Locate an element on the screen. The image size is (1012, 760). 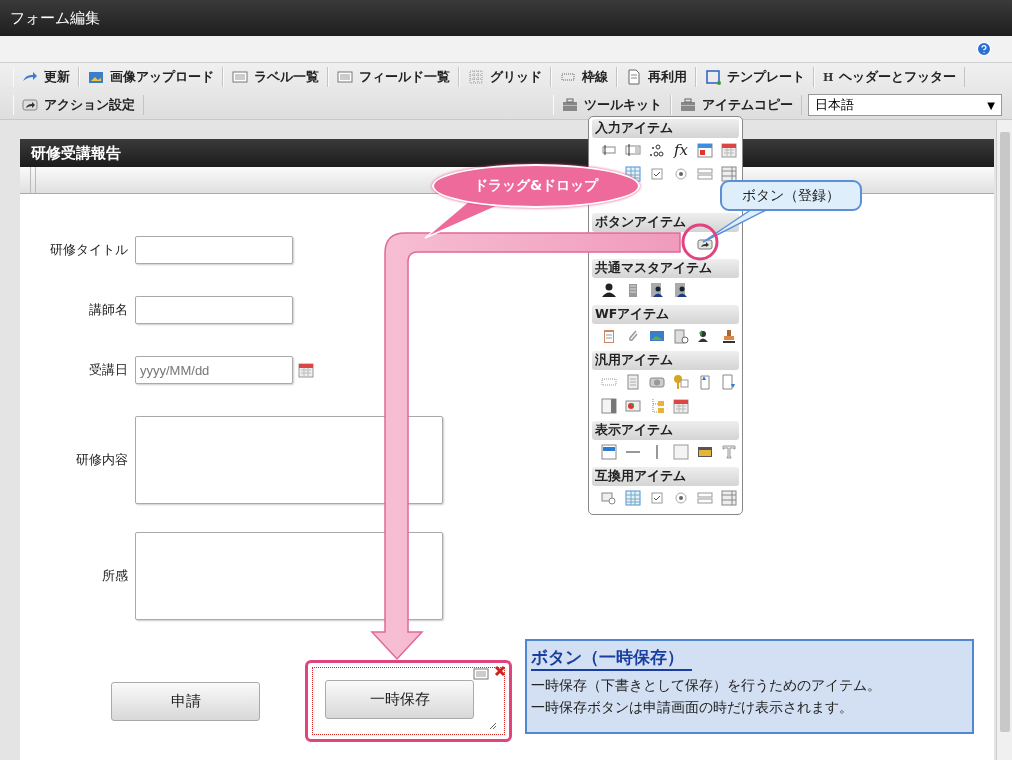
toolbar-button: ラベル一覧 is located at coordinates (275, 77).